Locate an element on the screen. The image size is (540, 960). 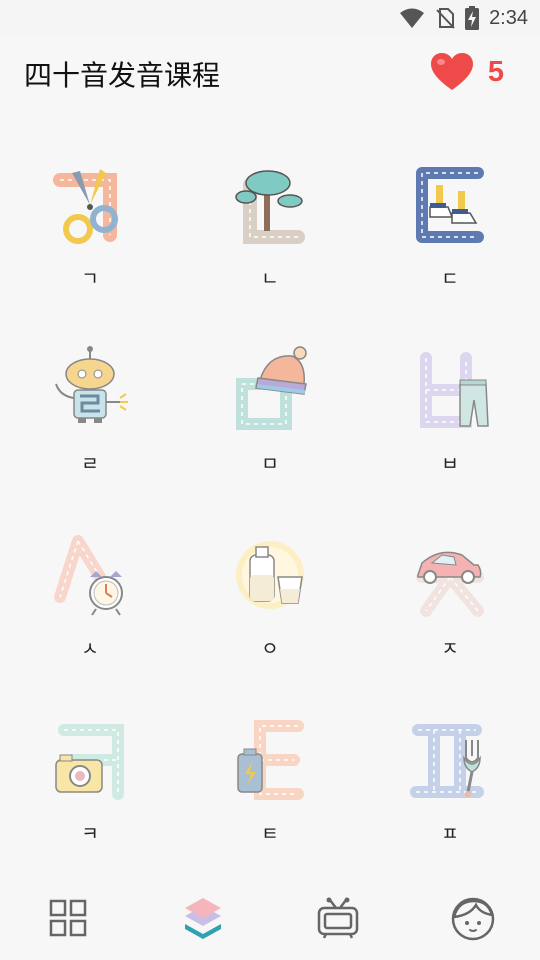
letter-label: ㅁ is located at coordinates (270, 464).